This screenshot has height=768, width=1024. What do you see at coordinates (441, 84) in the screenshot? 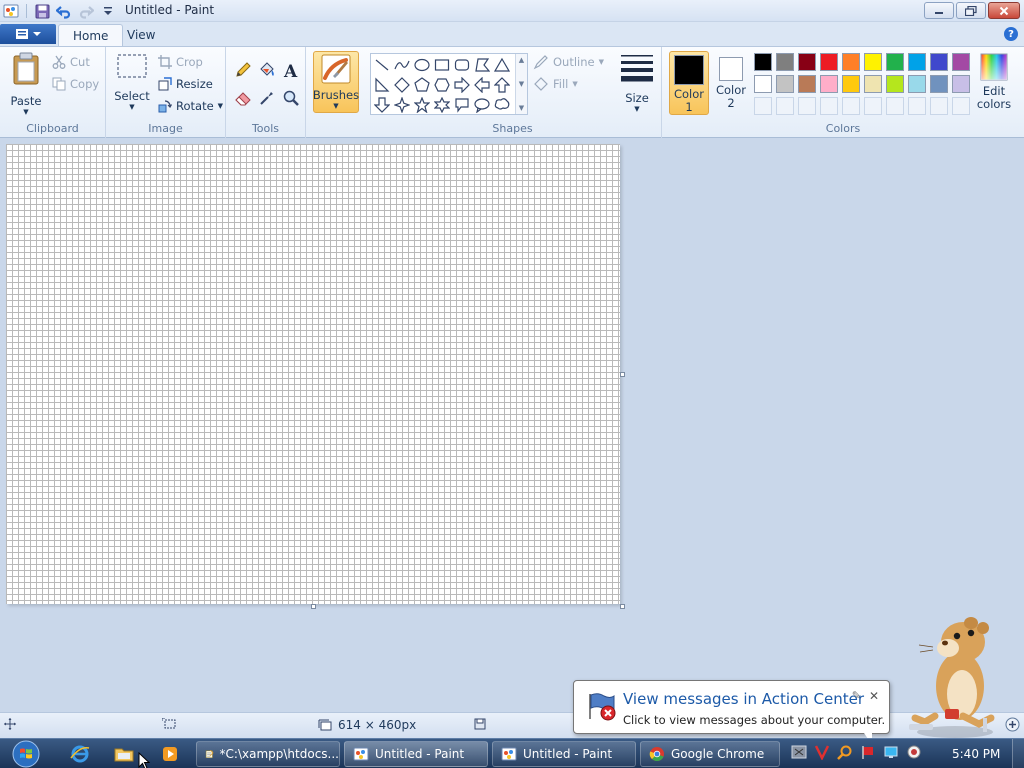
I see `hexagon-shape-icon` at bounding box center [441, 84].